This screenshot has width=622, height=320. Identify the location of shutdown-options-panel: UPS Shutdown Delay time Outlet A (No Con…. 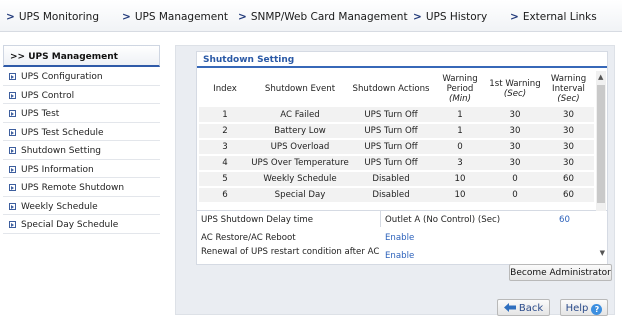
(402, 238).